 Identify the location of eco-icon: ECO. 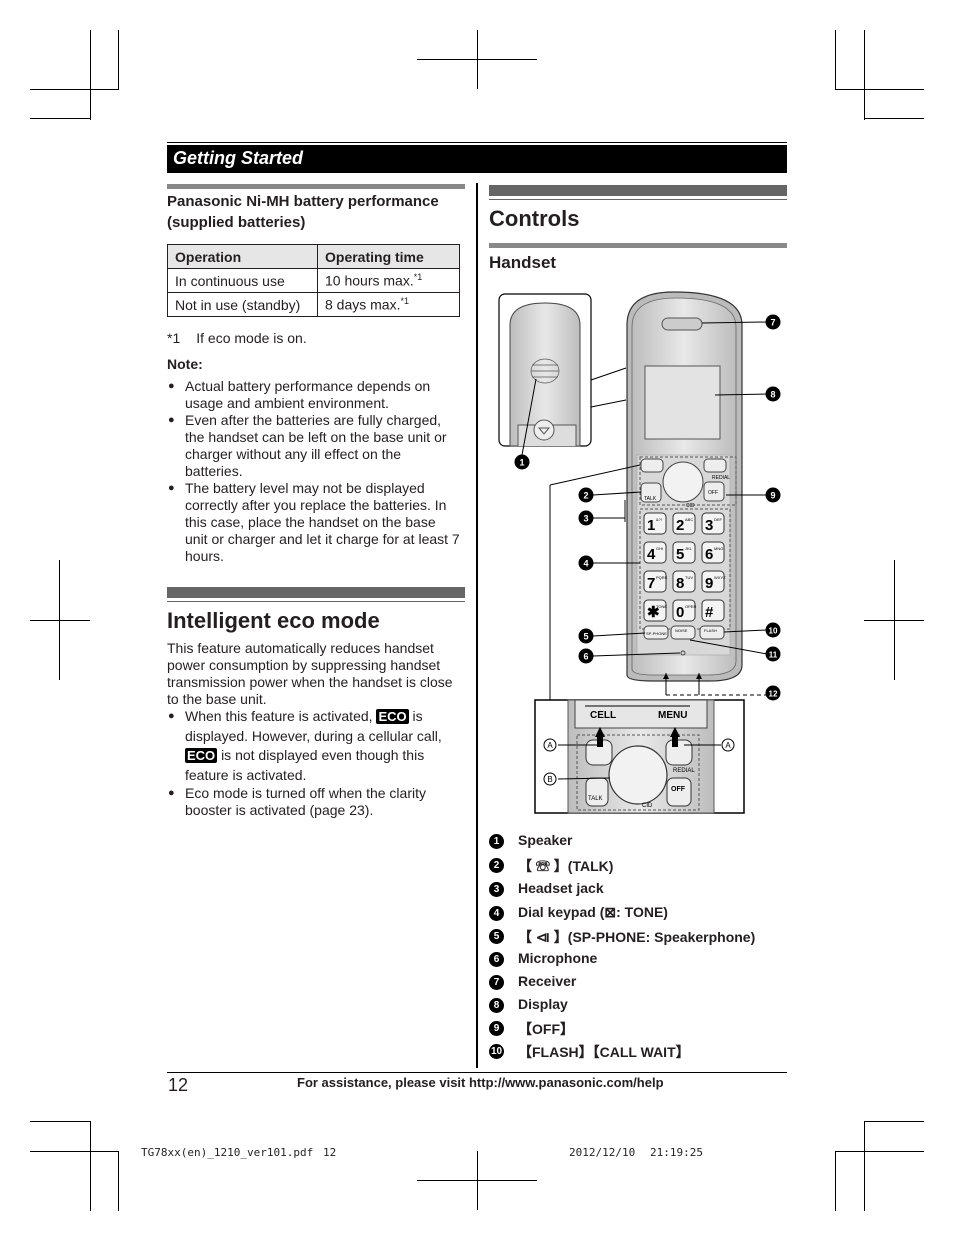
(392, 716).